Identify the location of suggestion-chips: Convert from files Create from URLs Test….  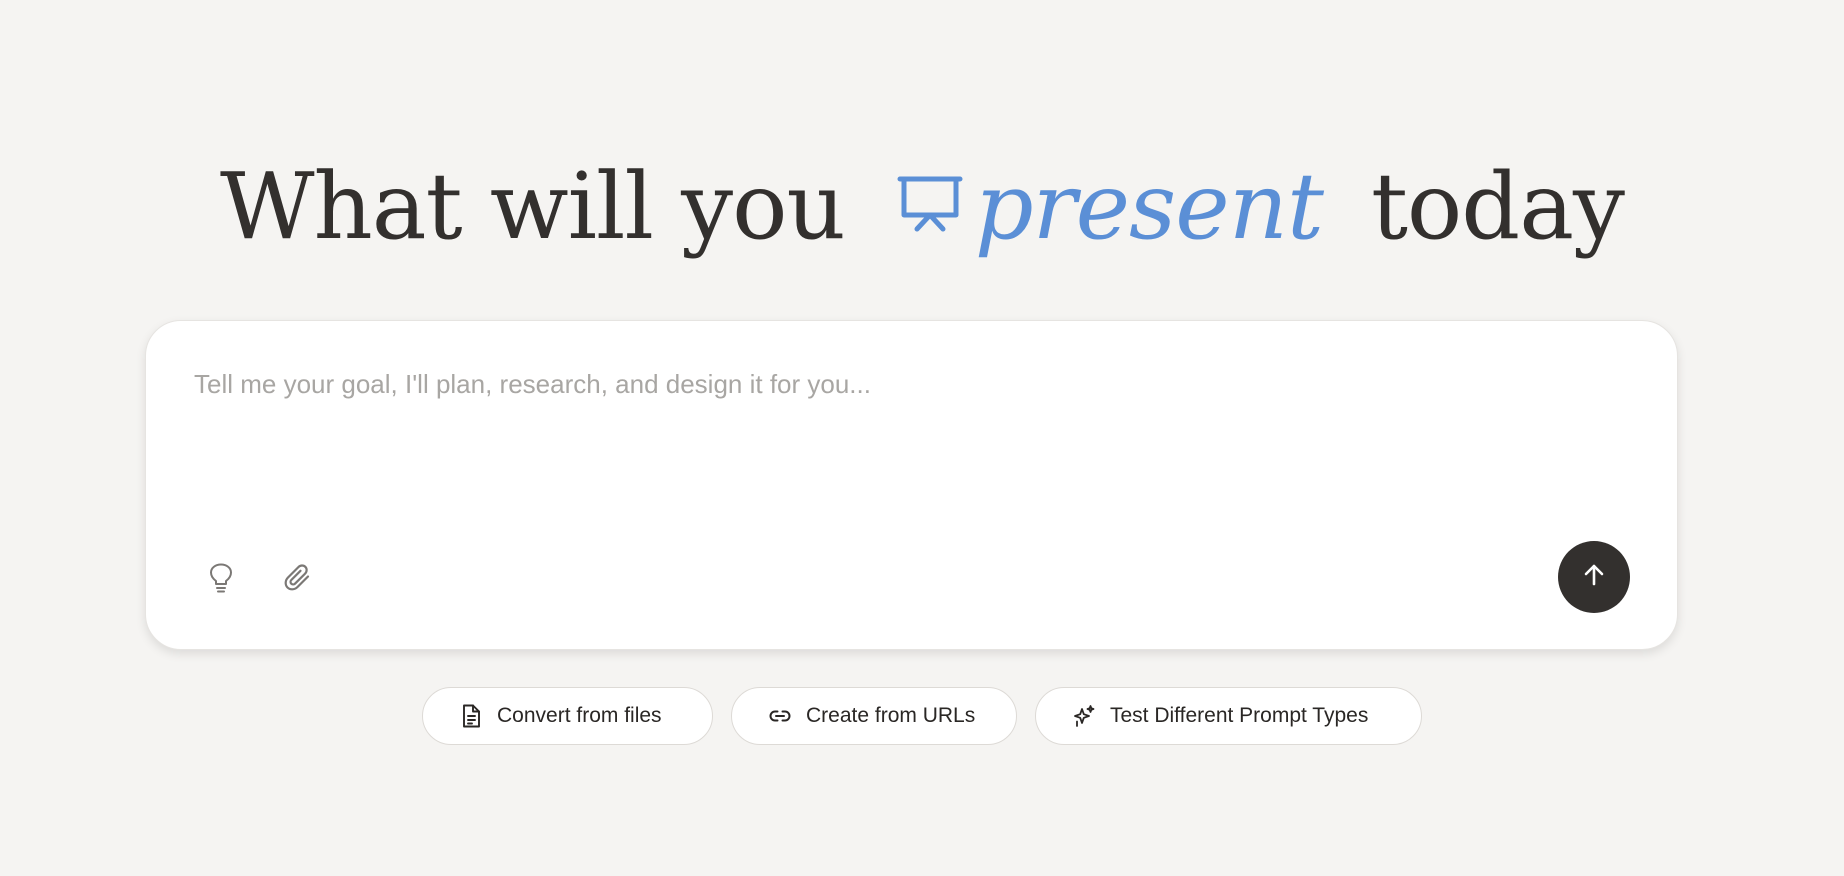
(922, 716).